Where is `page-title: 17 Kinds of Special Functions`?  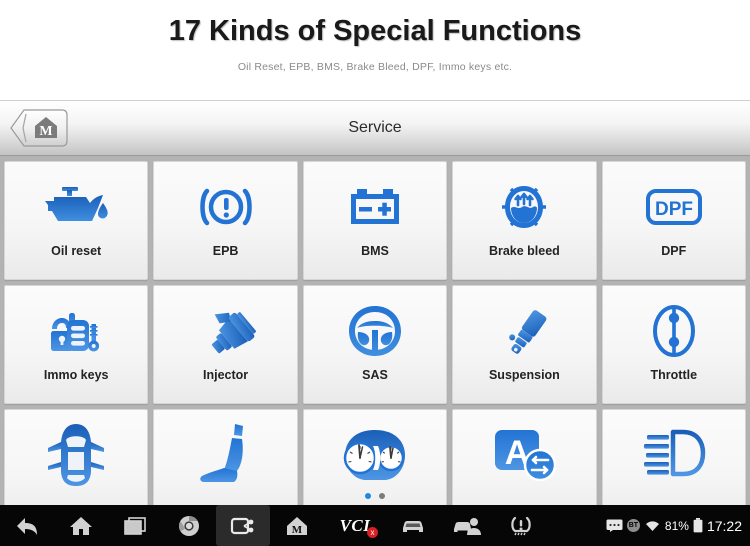
page-title: 17 Kinds of Special Functions is located at coordinates (375, 31).